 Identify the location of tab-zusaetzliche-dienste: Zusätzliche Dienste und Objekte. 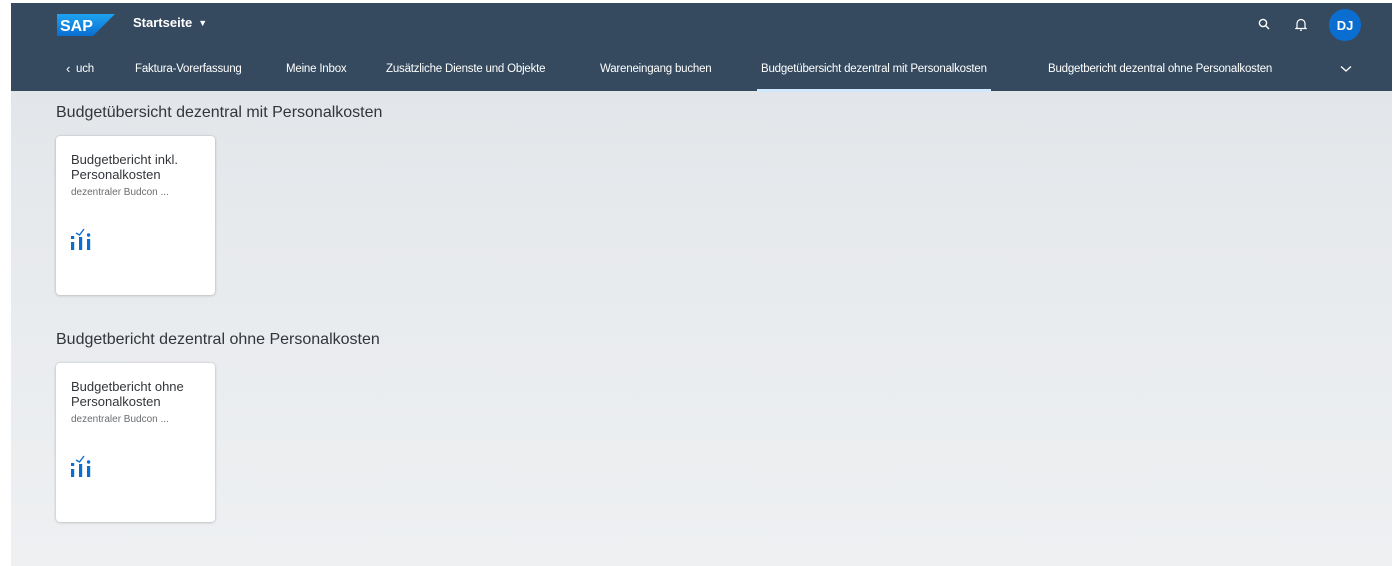
(466, 69).